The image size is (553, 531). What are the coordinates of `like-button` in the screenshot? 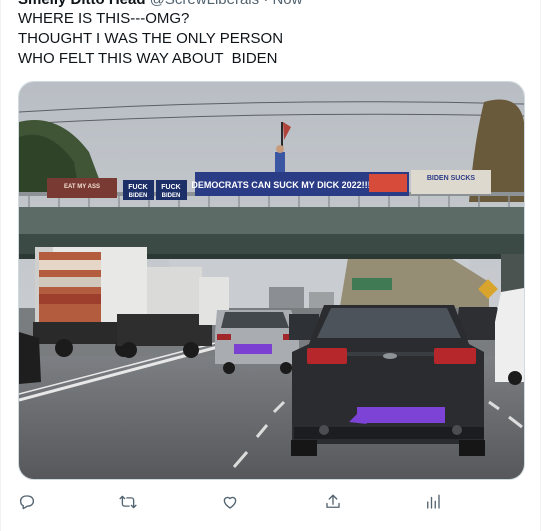 It's located at (230, 502).